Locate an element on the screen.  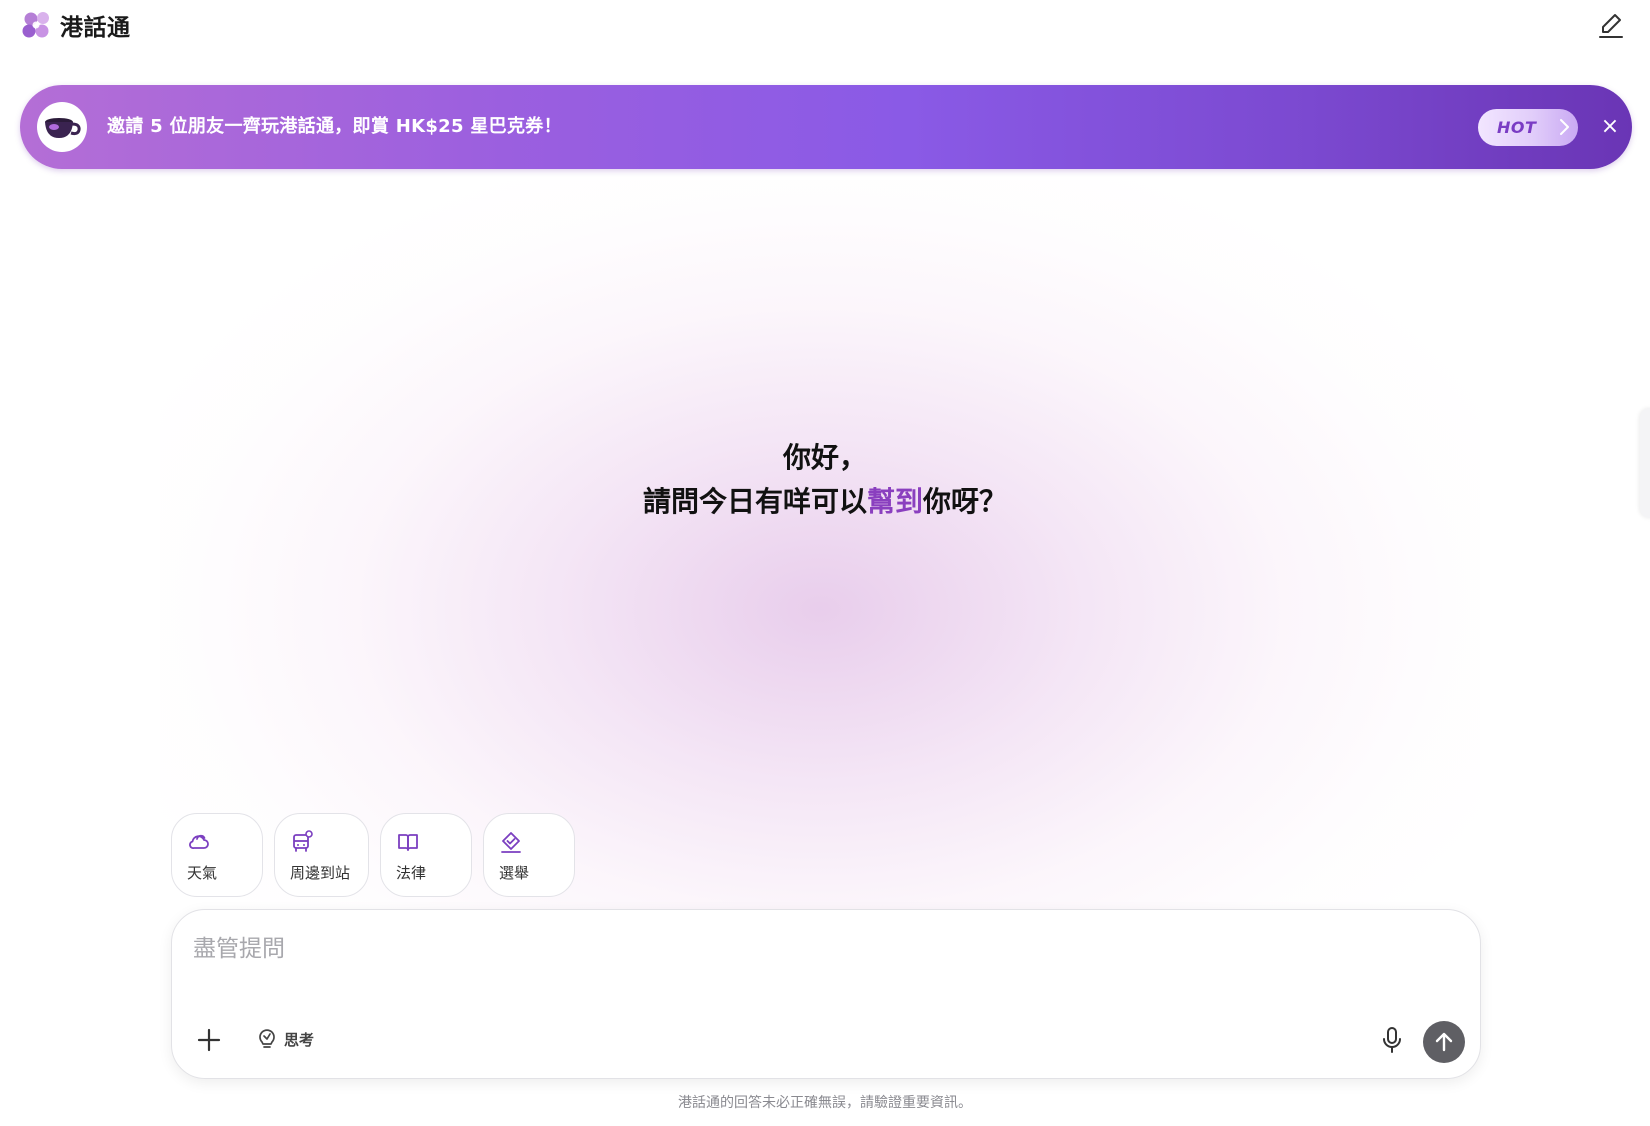
flower-logo-icon is located at coordinates (35, 25).